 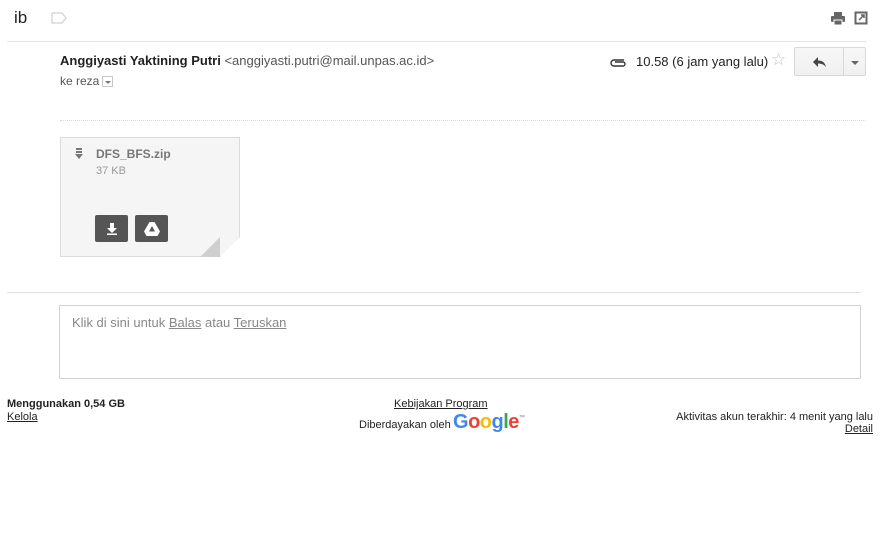 I want to click on reply-button, so click(x=819, y=61).